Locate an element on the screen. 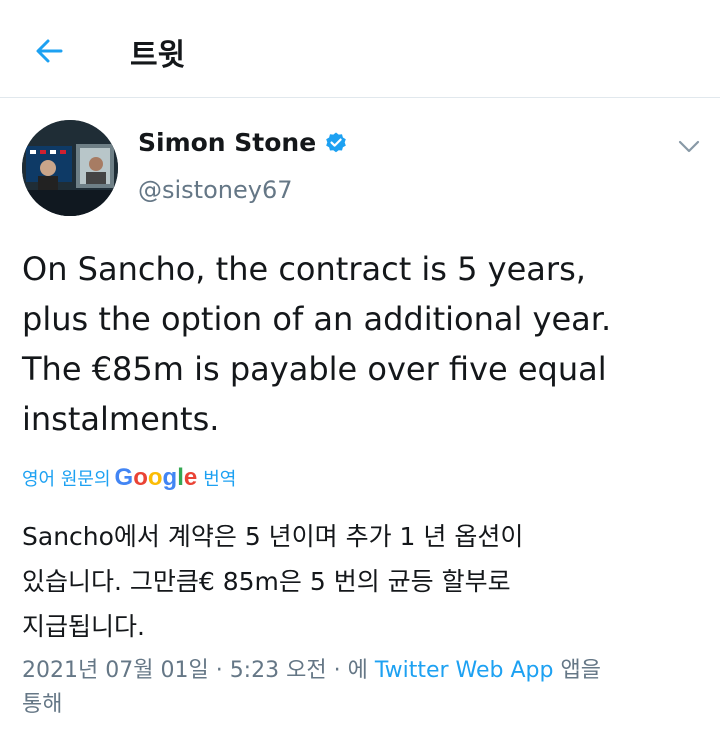 The height and width of the screenshot is (739, 720). google-logo: Google is located at coordinates (156, 477).